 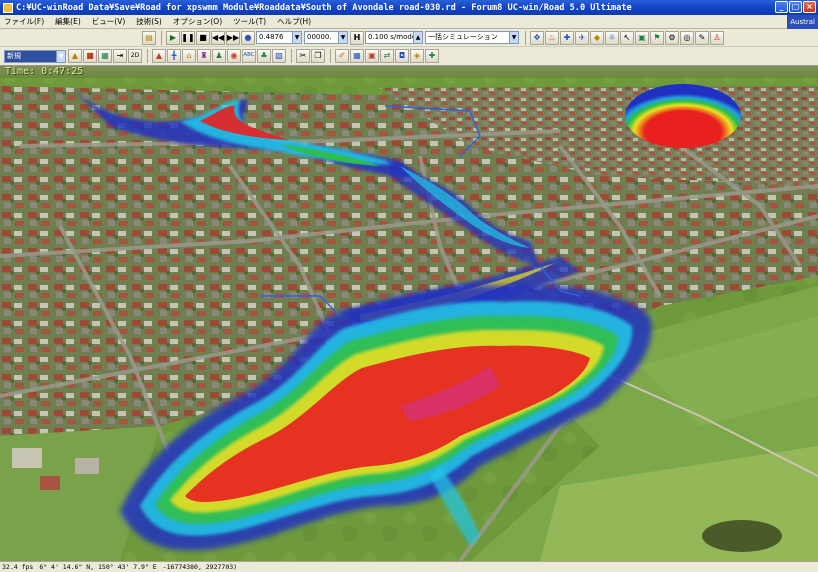 I want to click on building-icon: ⌂, so click(x=189, y=56).